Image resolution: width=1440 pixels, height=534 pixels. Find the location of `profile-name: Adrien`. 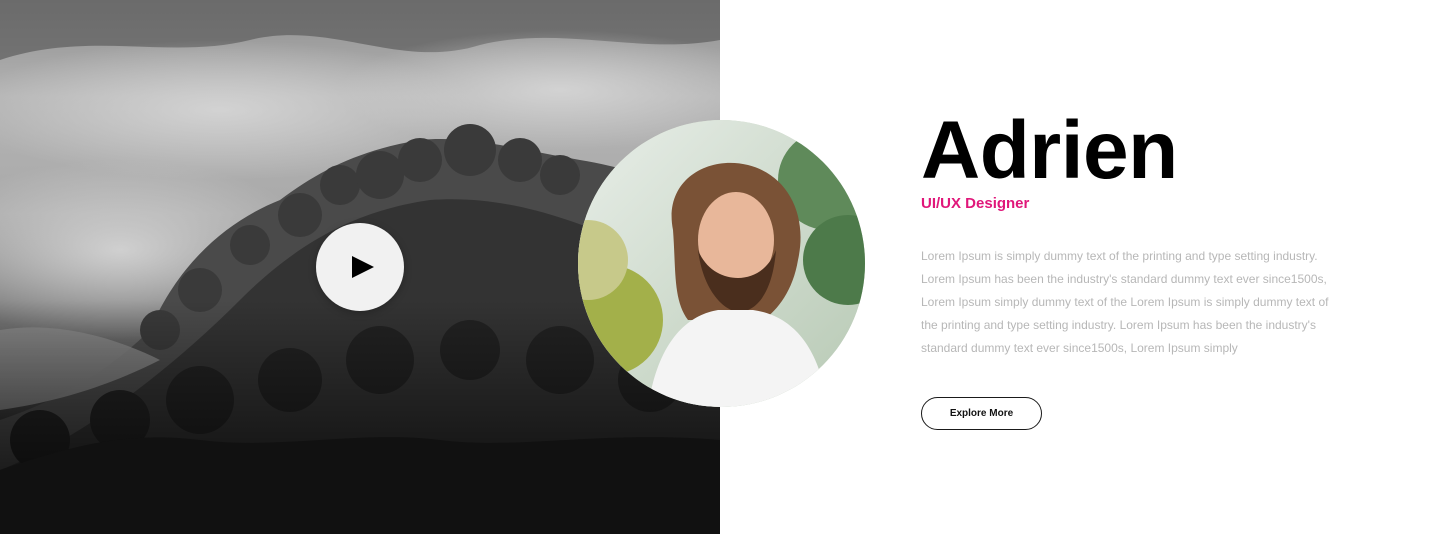

profile-name: Adrien is located at coordinates (1049, 150).